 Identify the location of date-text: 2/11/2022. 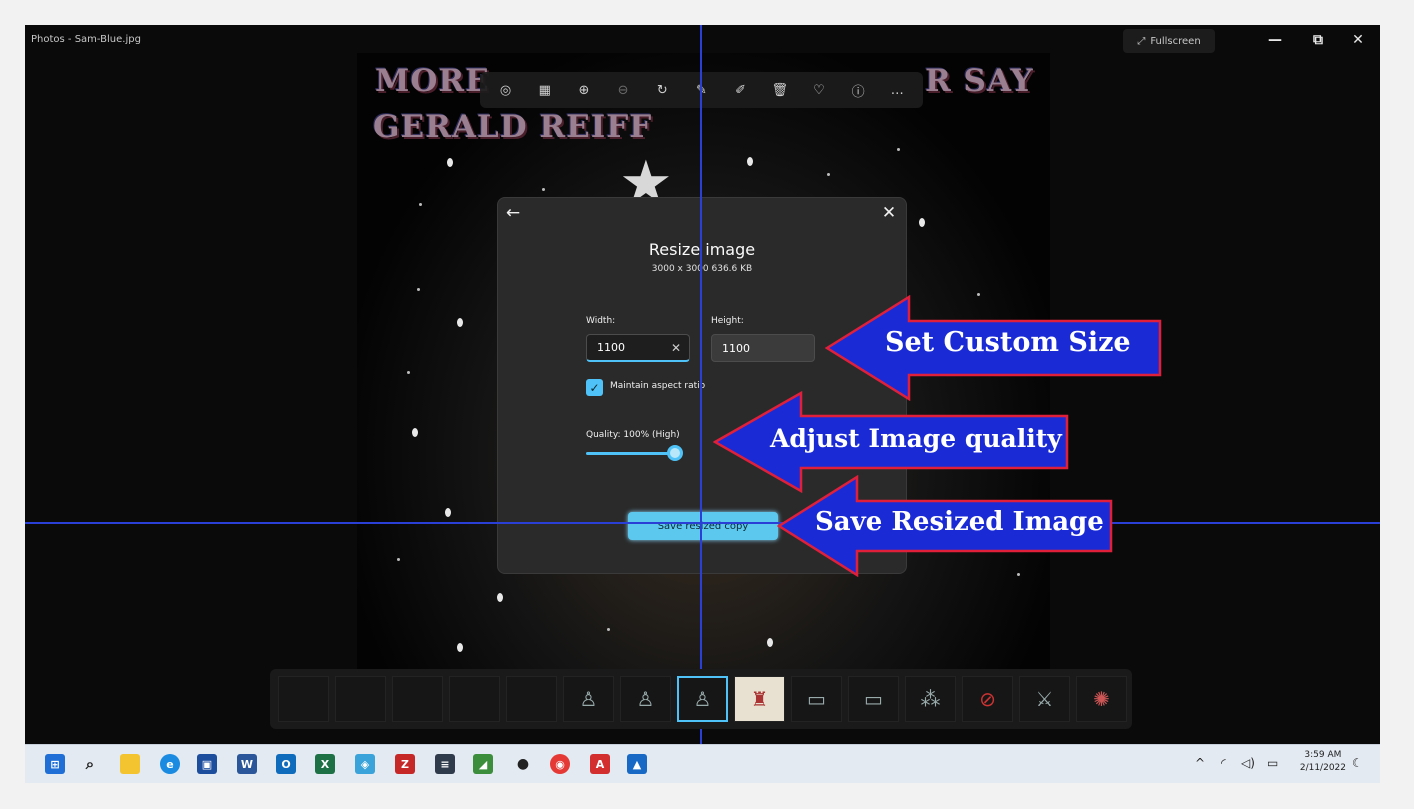
(1322, 768).